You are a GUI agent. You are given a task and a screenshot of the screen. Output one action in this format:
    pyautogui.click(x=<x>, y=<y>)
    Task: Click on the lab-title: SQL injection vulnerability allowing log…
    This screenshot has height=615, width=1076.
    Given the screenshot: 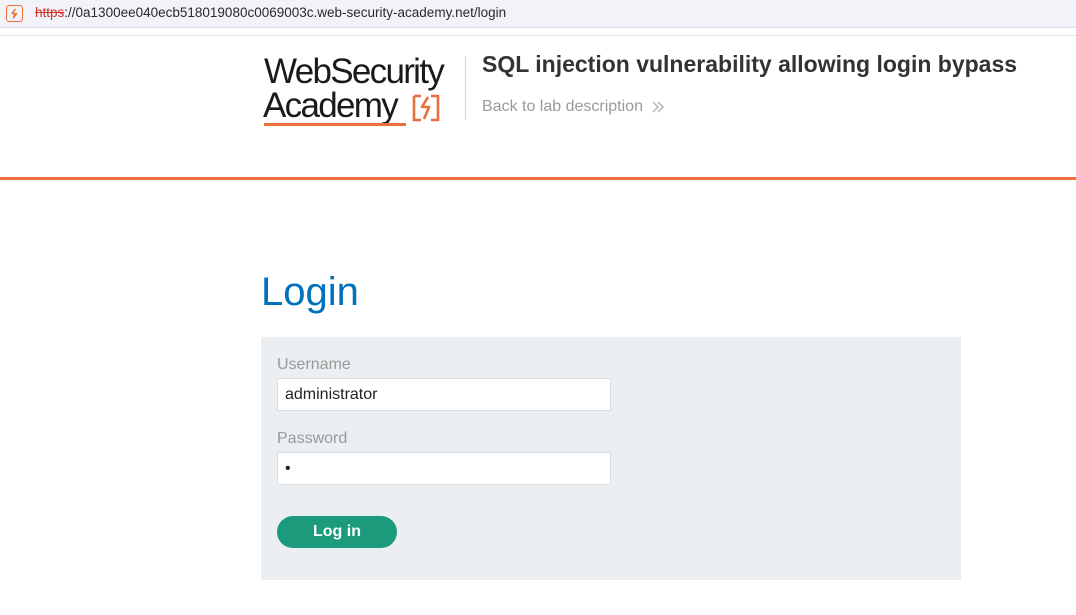 What is the action you would take?
    pyautogui.click(x=750, y=64)
    